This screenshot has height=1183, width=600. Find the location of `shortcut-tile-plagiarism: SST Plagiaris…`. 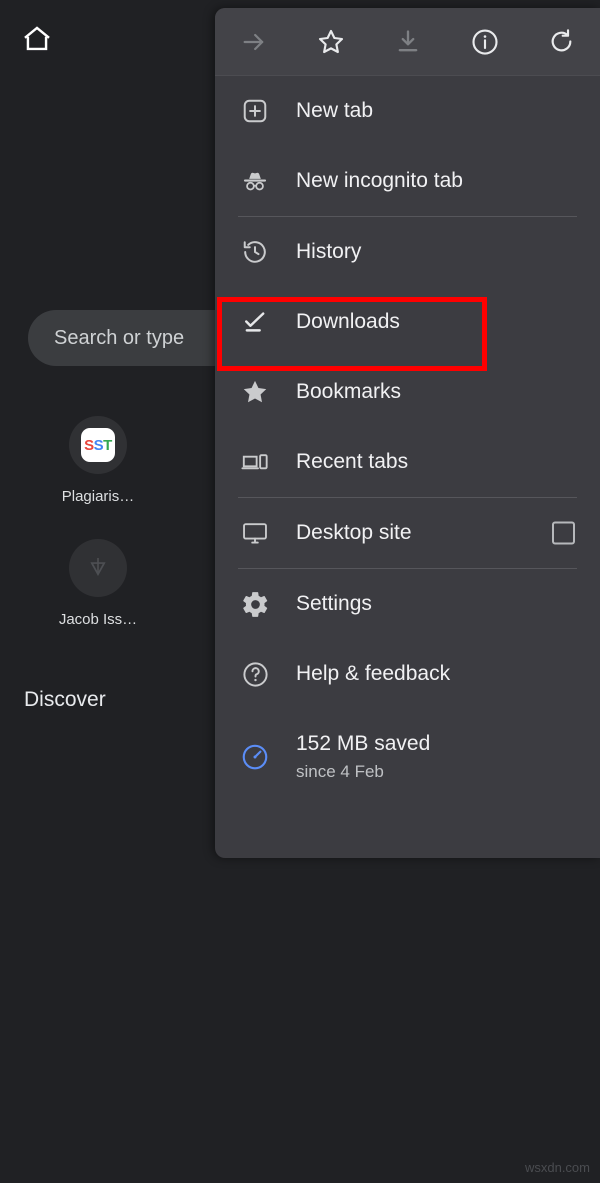

shortcut-tile-plagiarism: SST Plagiaris… is located at coordinates (98, 460).